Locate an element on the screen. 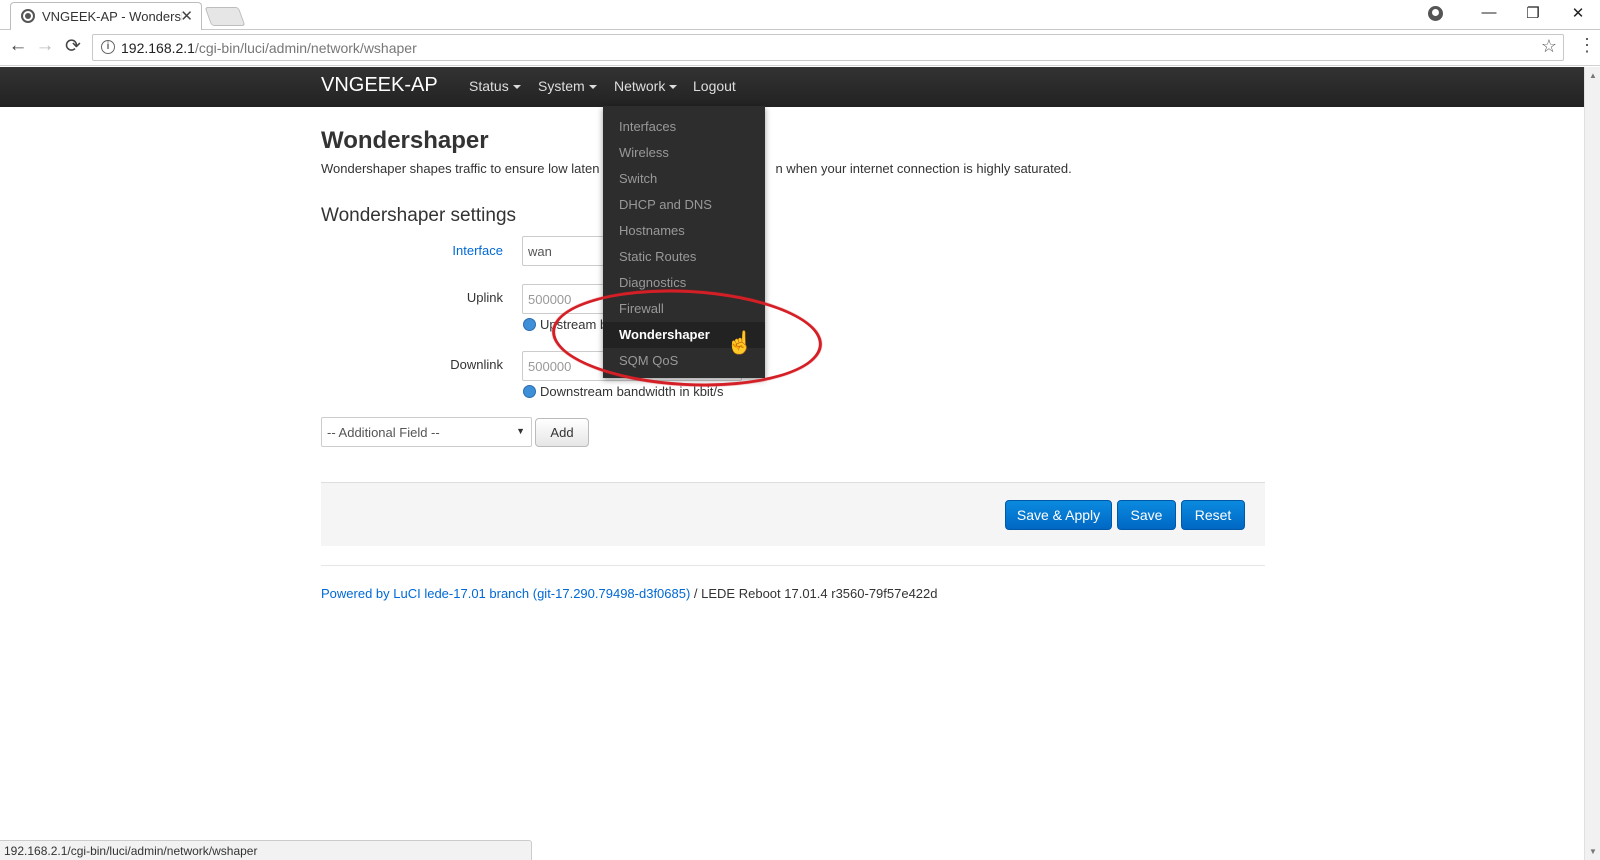 Image resolution: width=1600 pixels, height=860 pixels. forward-icon: → is located at coordinates (45, 46).